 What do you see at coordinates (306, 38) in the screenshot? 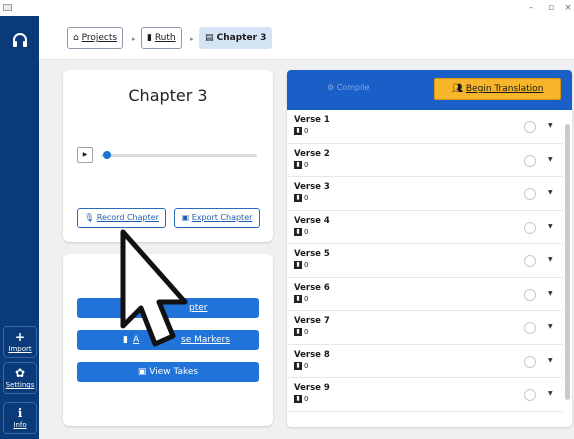
I see `breadcrumb: ⌂ Projects ▸ ▮ Ruth ▸ ▤ Chapter 3` at bounding box center [306, 38].